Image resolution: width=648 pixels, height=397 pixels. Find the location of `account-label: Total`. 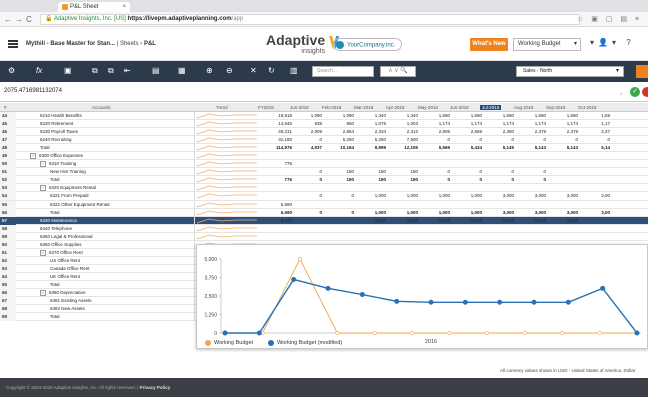

account-label: Total is located at coordinates (55, 284).